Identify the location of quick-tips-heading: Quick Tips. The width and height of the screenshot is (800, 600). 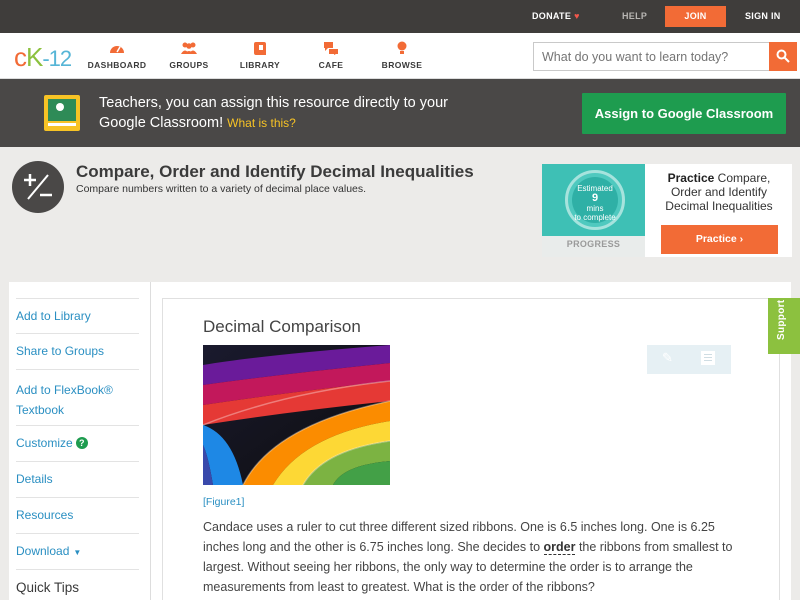
(47, 587).